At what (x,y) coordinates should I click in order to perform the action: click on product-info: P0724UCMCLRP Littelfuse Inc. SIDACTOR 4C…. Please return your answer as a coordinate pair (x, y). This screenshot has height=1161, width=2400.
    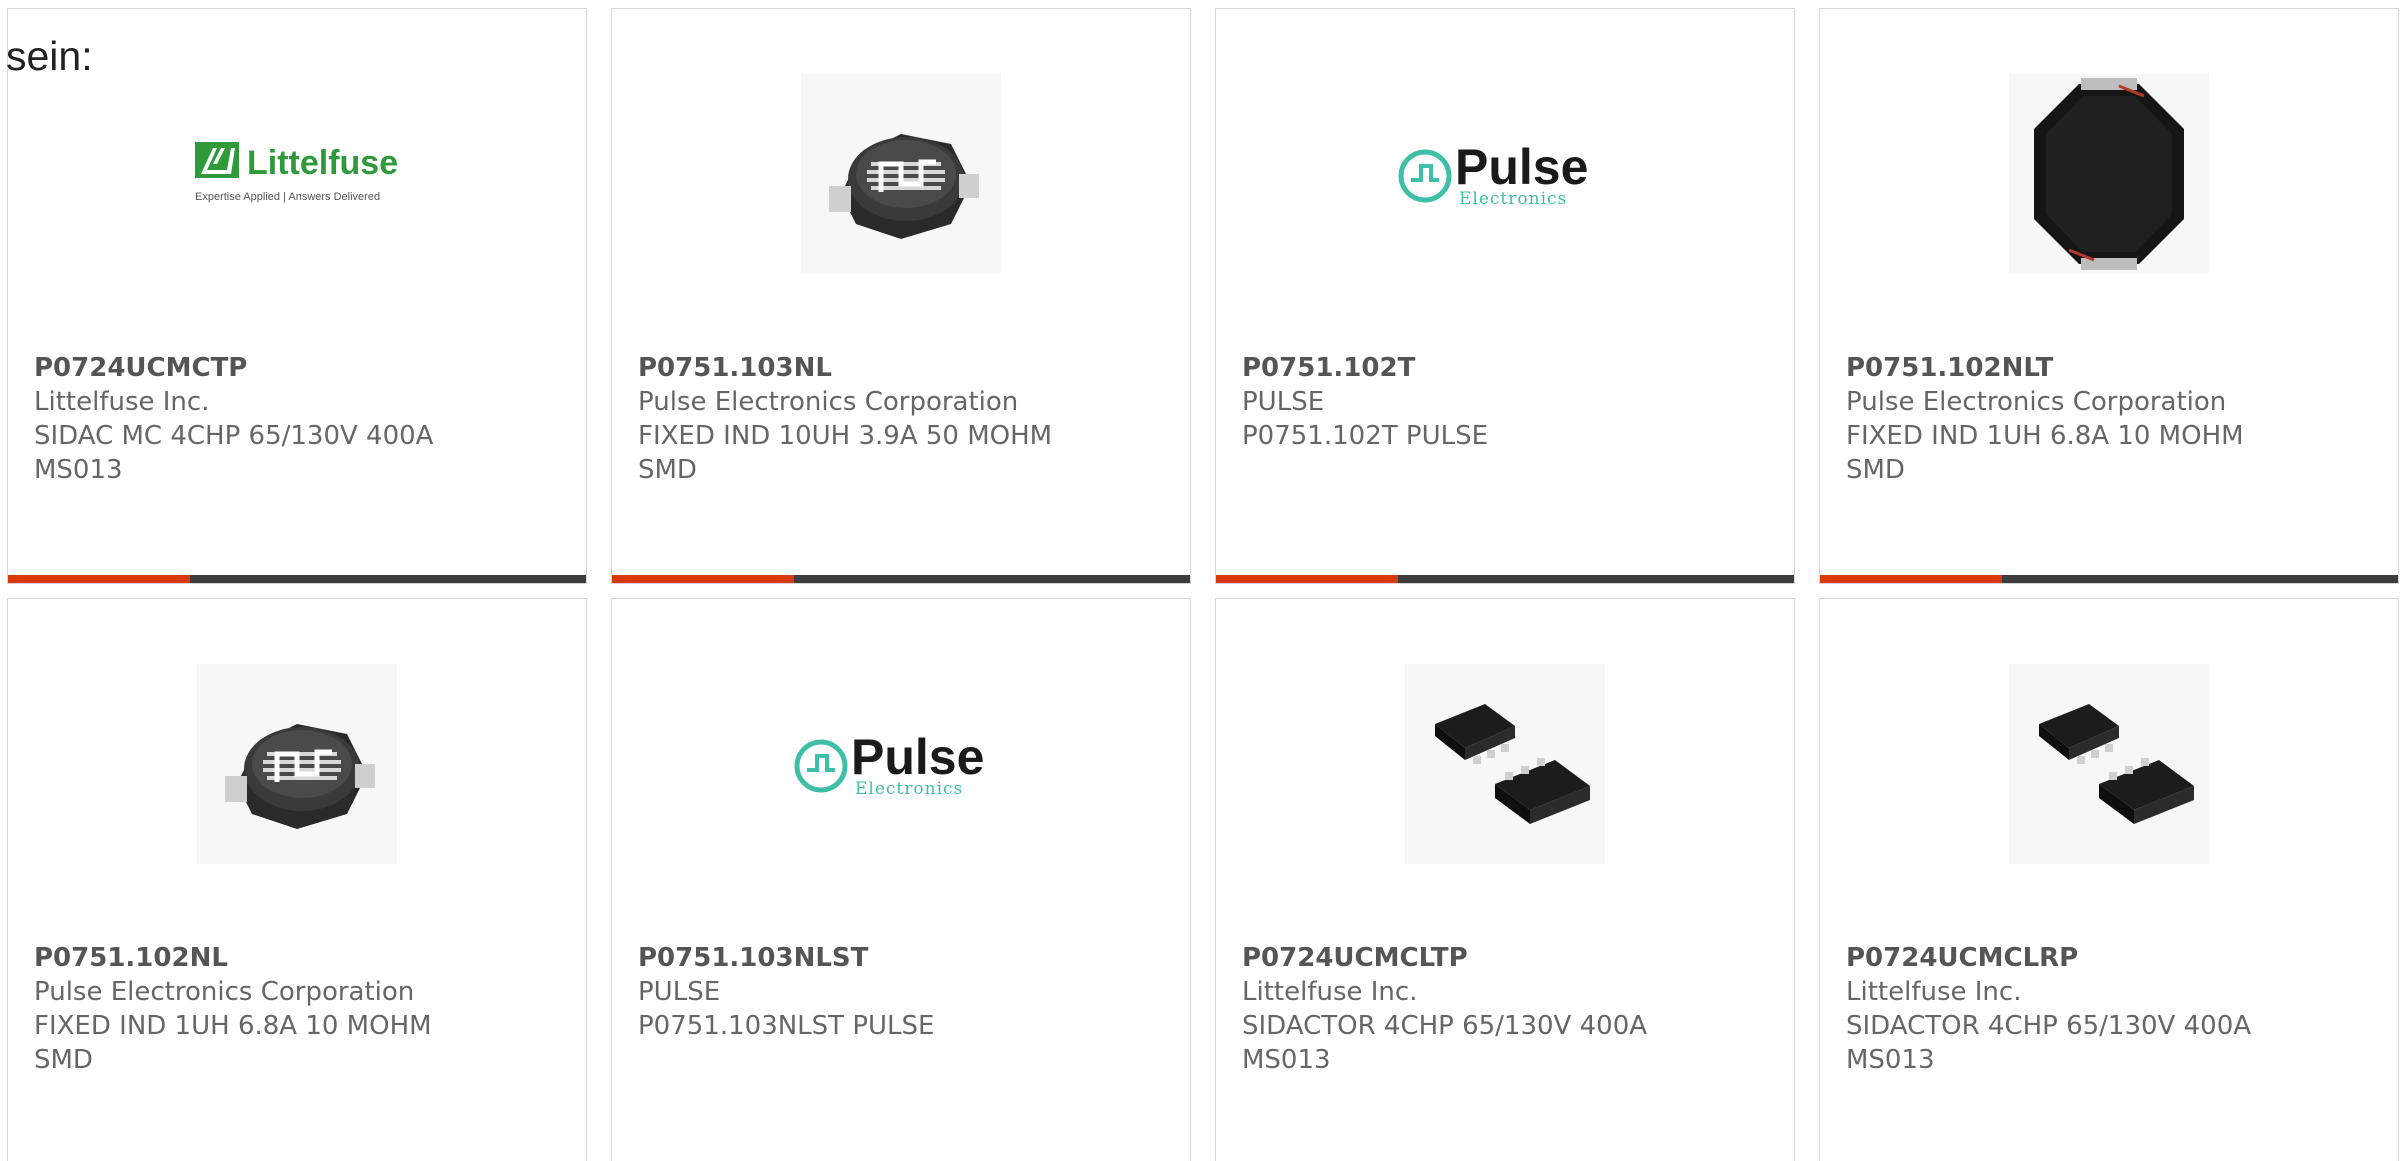
    Looking at the image, I should click on (2112, 1009).